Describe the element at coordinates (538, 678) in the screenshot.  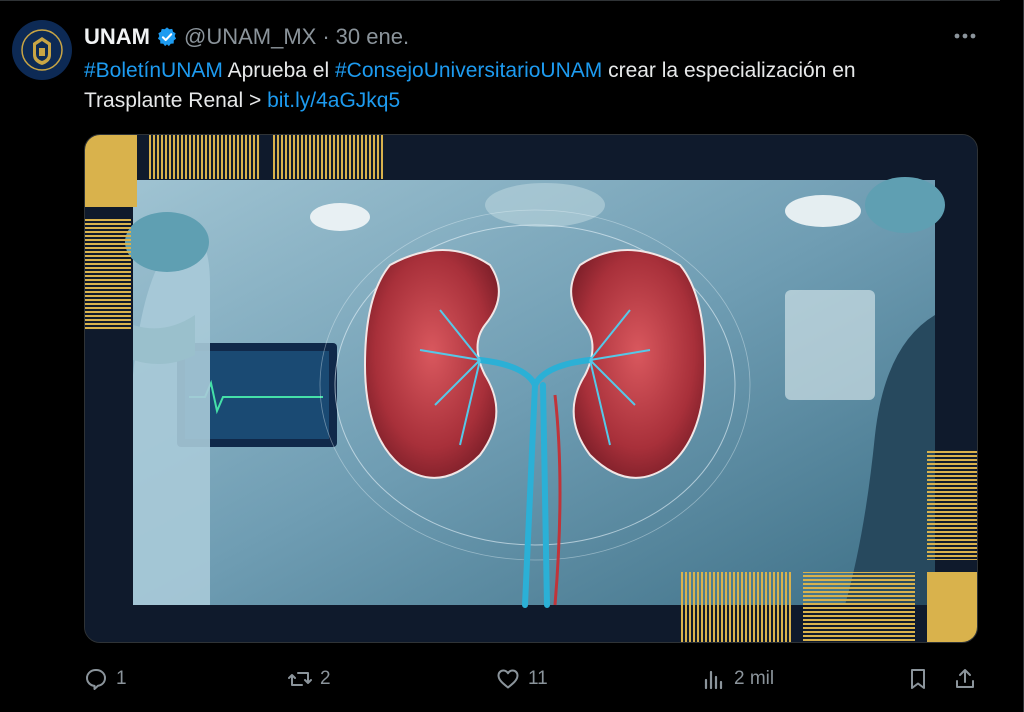
I see `like-count: 11` at that location.